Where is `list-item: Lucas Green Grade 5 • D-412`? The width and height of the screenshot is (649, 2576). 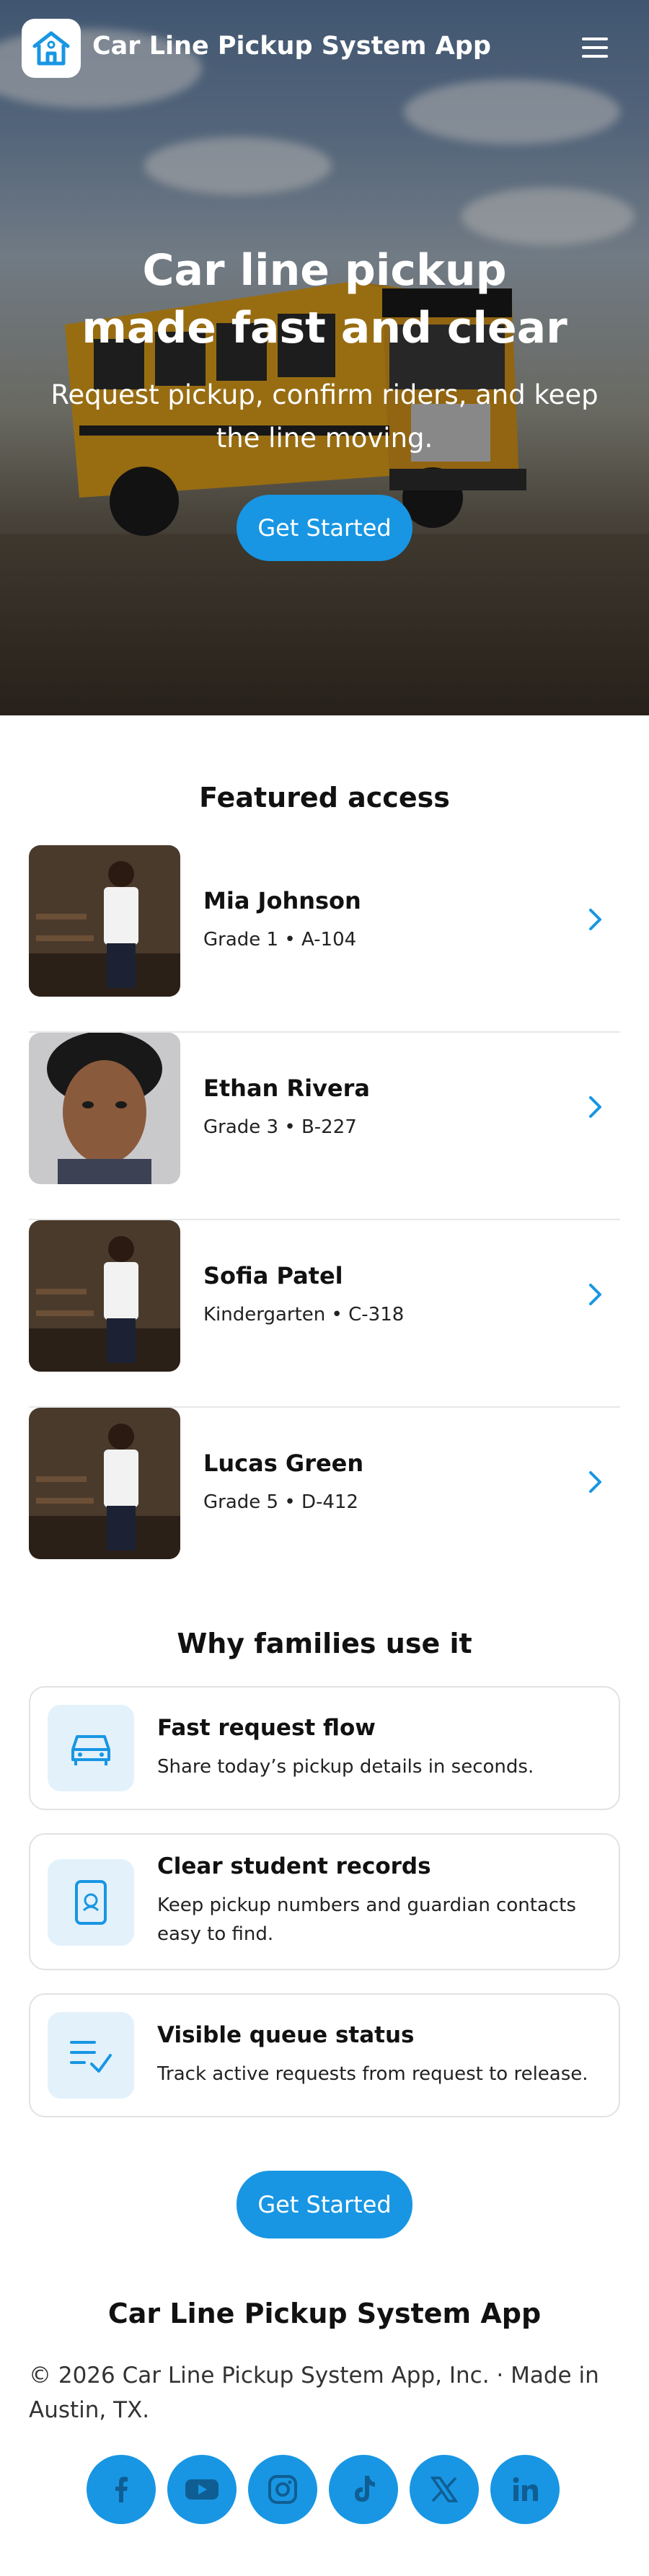 list-item: Lucas Green Grade 5 • D-412 is located at coordinates (324, 1501).